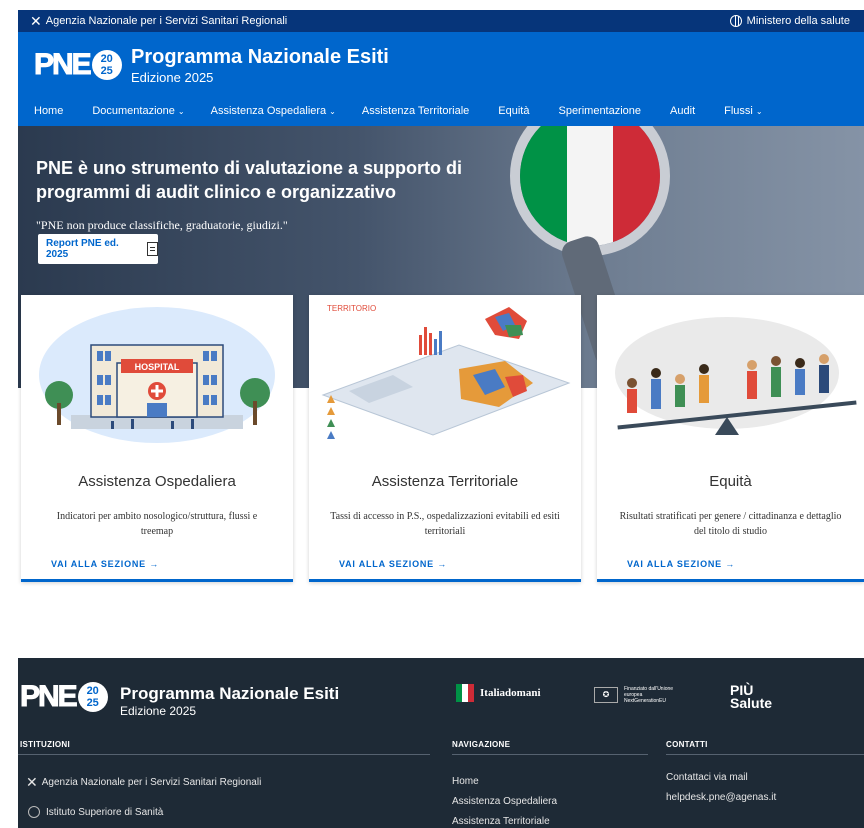  I want to click on card-title: Assistenza Territoriale, so click(445, 481).